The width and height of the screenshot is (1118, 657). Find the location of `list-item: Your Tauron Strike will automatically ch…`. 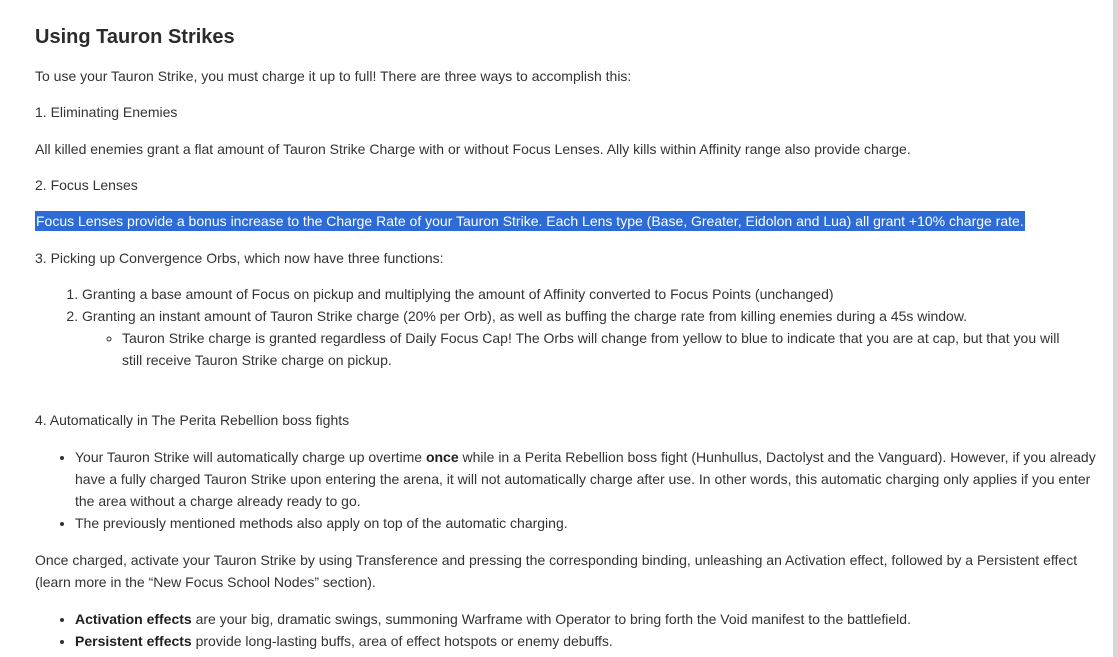

list-item: Your Tauron Strike will automatically ch… is located at coordinates (587, 479).